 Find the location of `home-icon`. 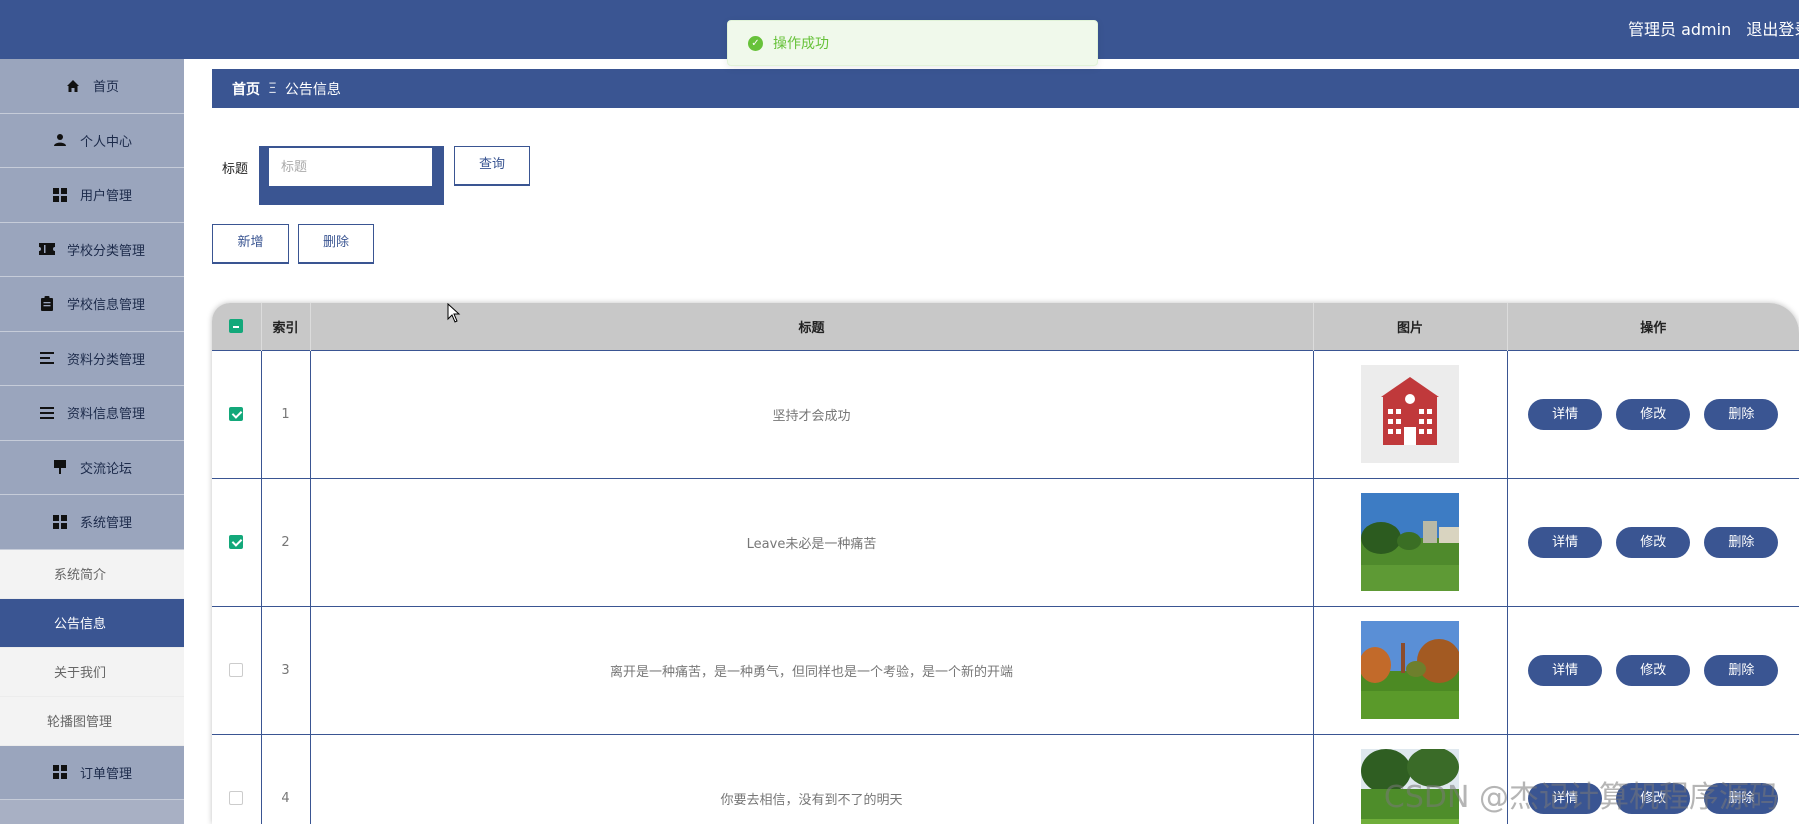

home-icon is located at coordinates (73, 86).